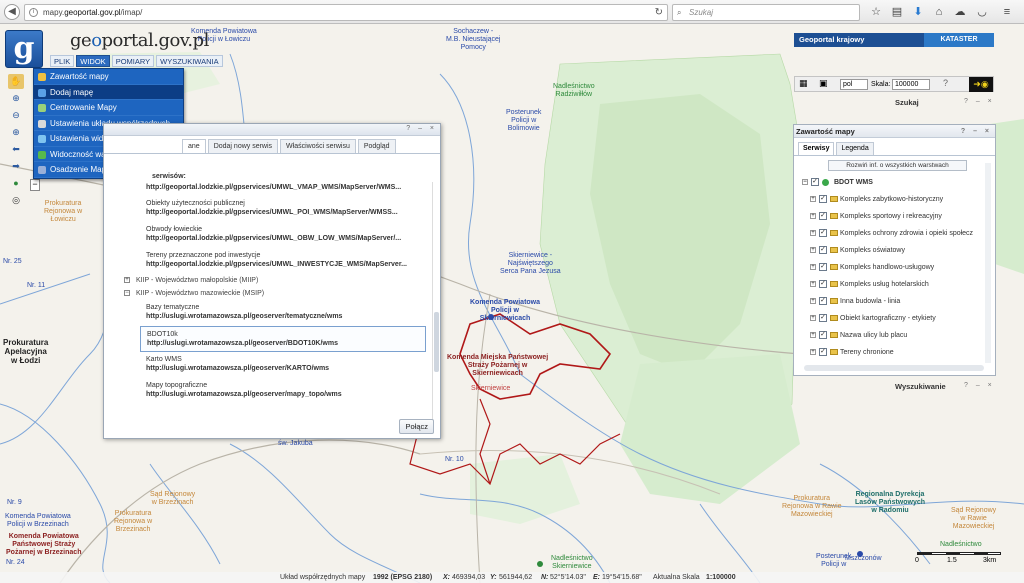 The image size is (1024, 583). I want to click on chat-icon: ☁, so click(960, 12).